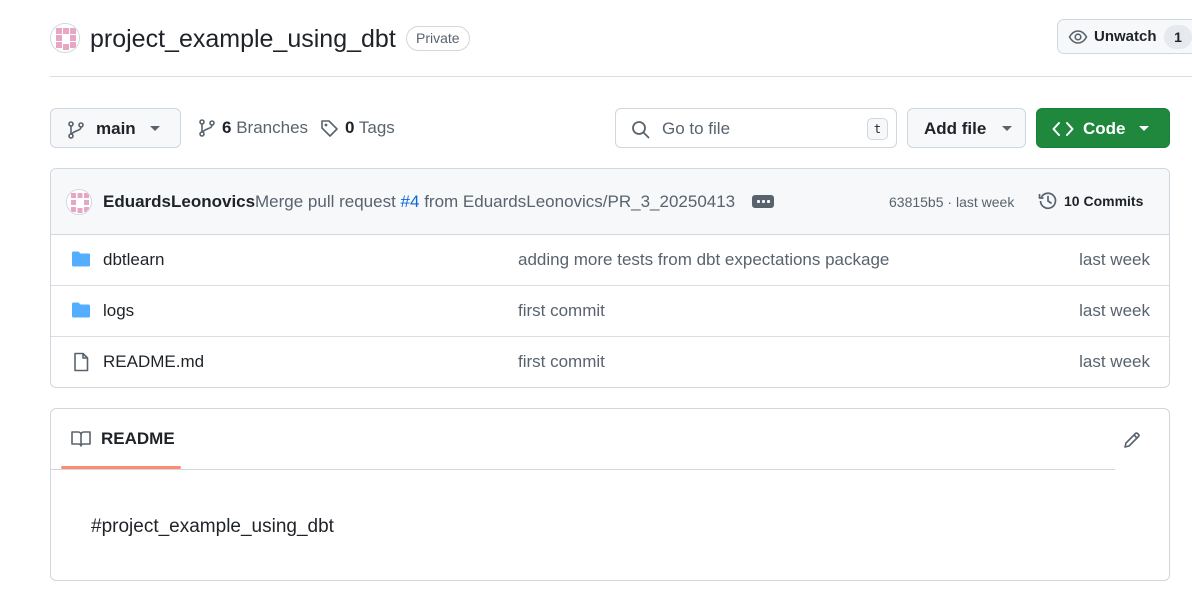 This screenshot has height=605, width=1192. Describe the element at coordinates (438, 38) in the screenshot. I see `visibility-badge: Private` at that location.